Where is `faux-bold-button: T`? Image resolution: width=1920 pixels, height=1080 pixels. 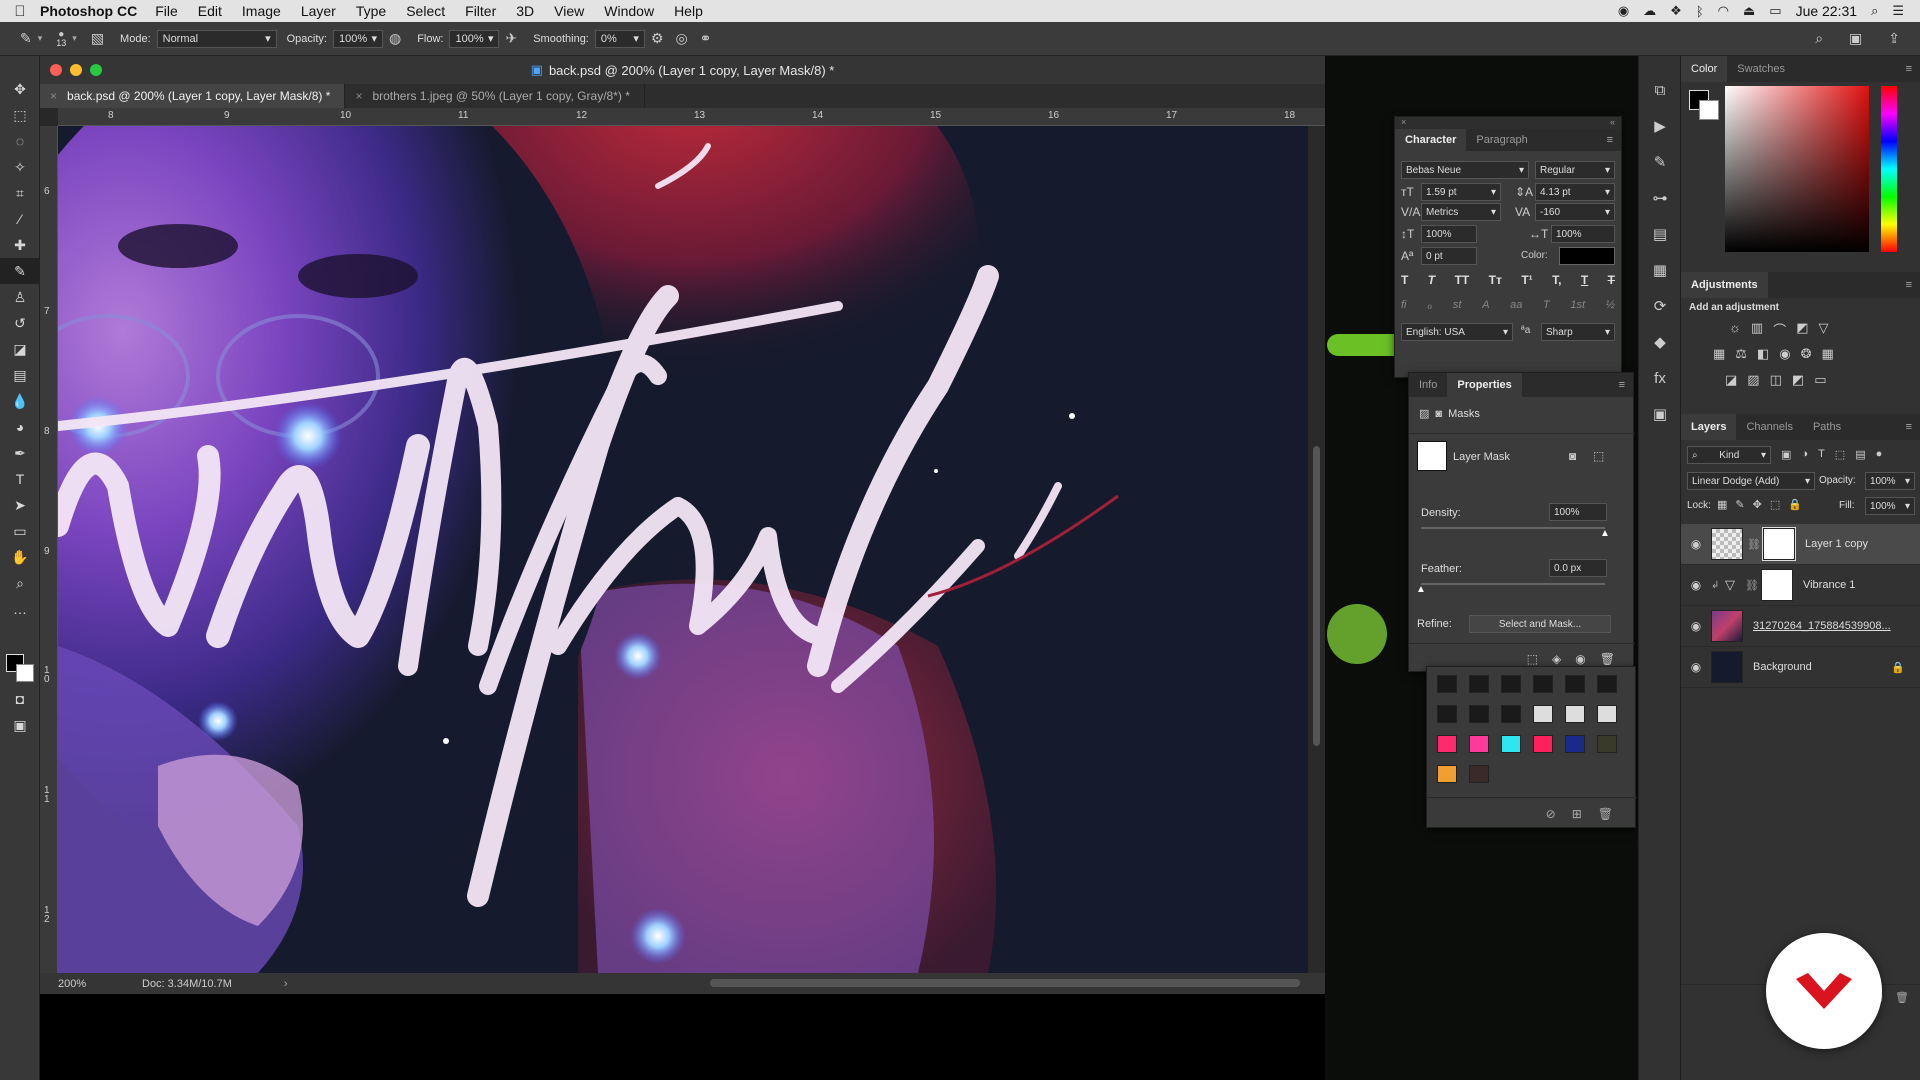 faux-bold-button: T is located at coordinates (1404, 280).